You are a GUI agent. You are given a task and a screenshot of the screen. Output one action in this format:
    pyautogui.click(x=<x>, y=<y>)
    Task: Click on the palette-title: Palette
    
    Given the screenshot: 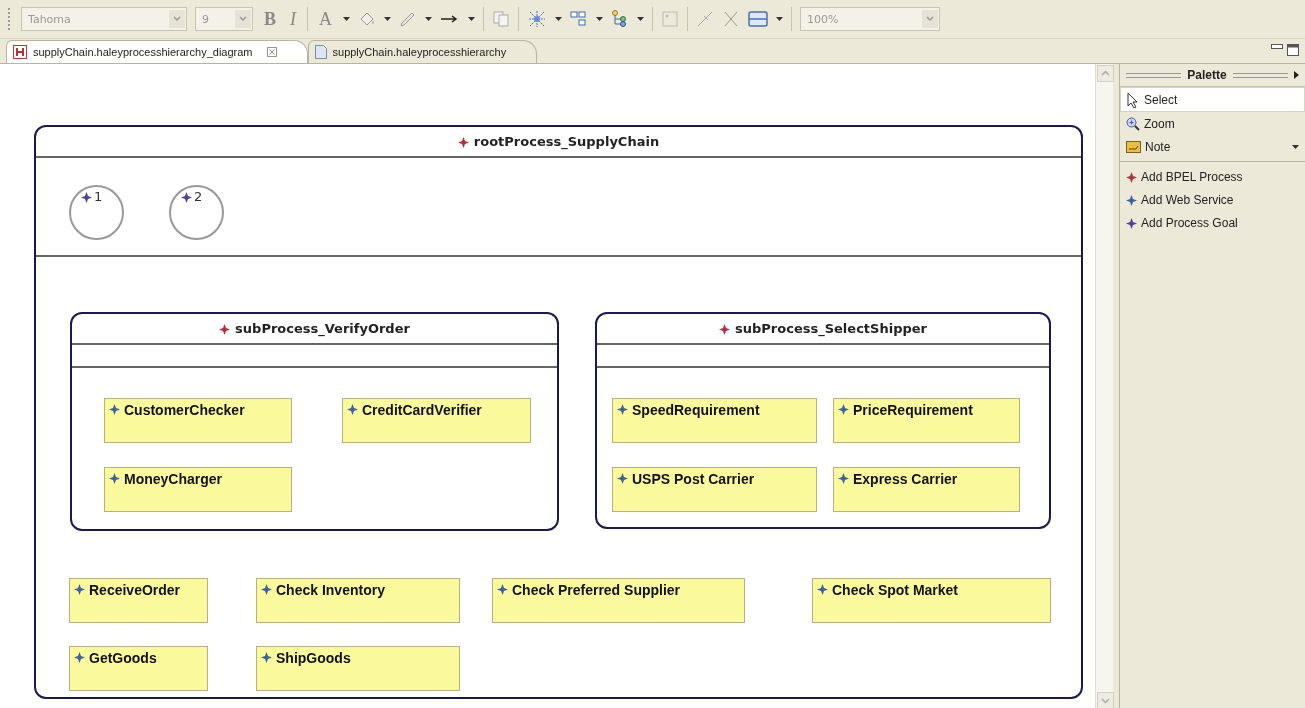 What is the action you would take?
    pyautogui.click(x=1207, y=75)
    